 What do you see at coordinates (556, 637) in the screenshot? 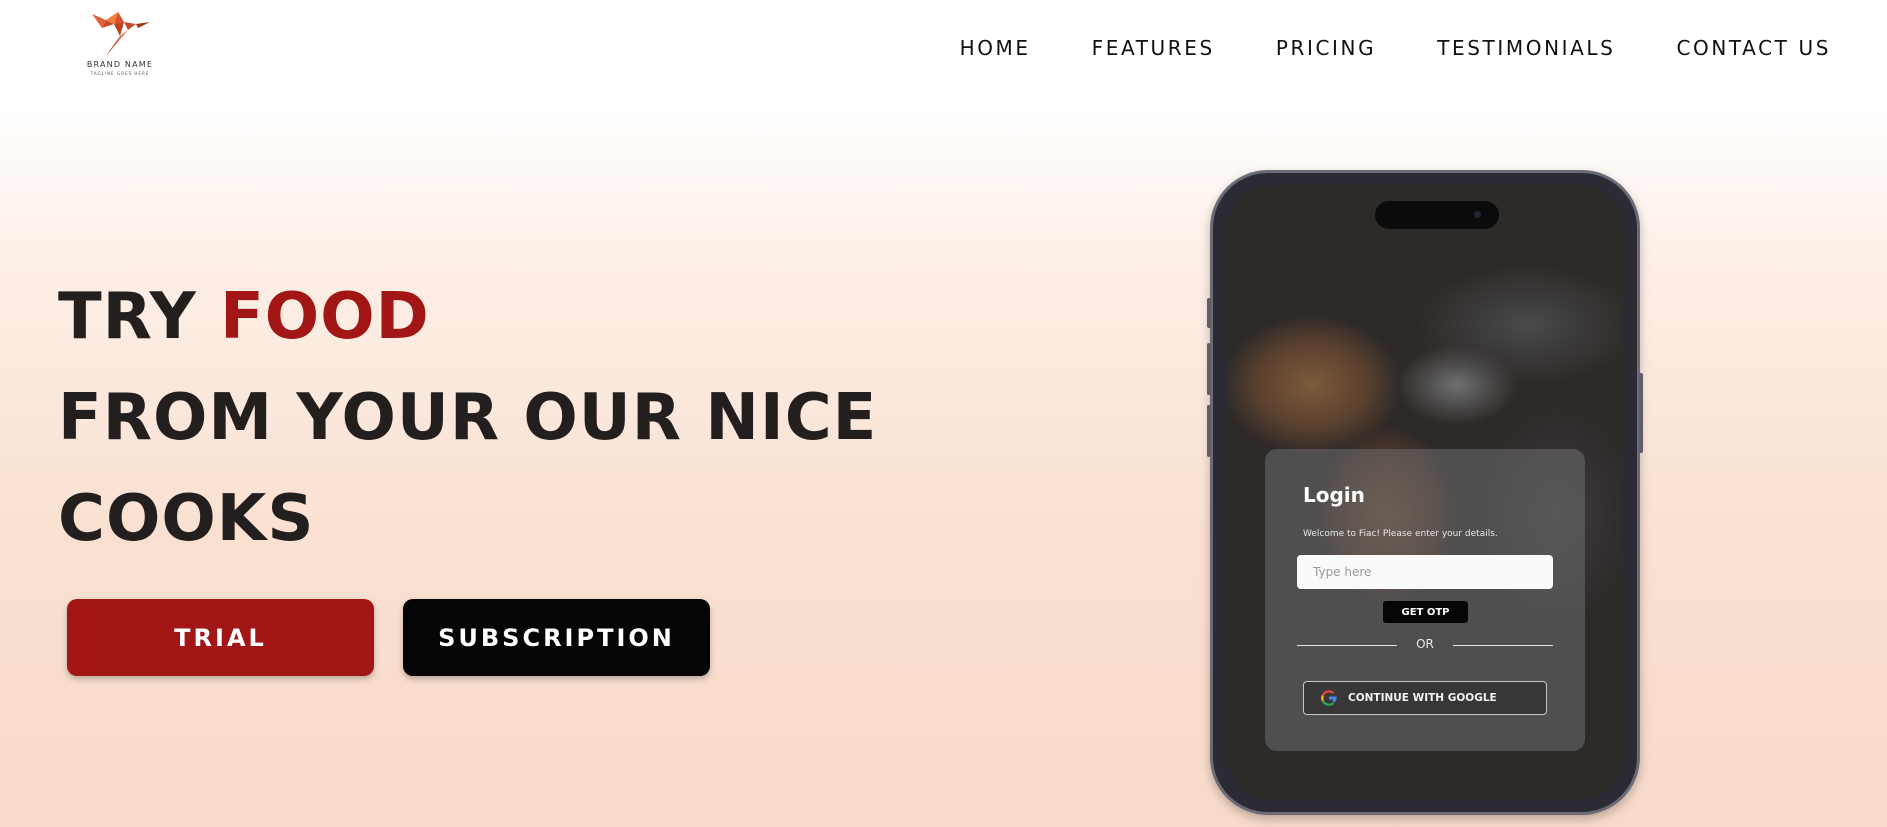
I see `subscription-button: SUBSCRIPTION` at bounding box center [556, 637].